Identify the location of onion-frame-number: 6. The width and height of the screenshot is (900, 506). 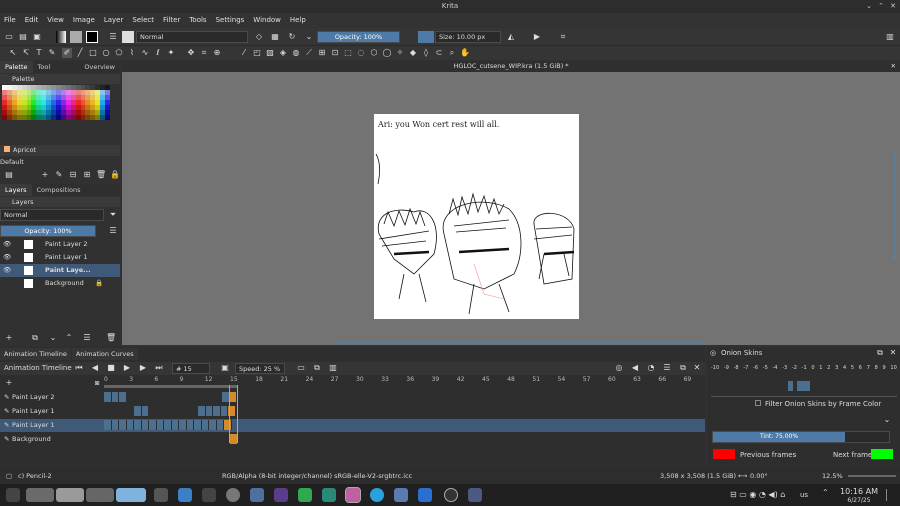
(860, 368).